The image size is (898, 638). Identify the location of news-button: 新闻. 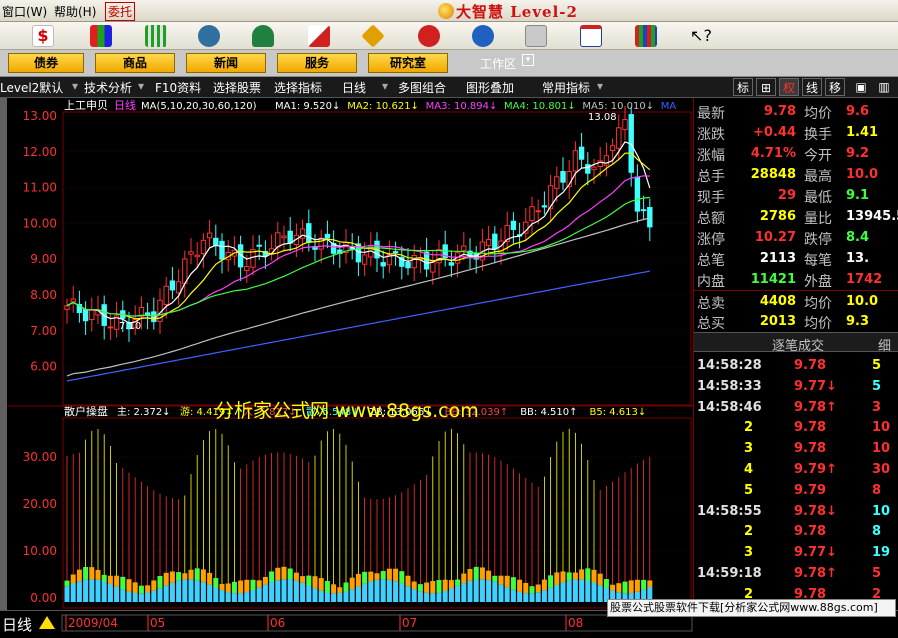
(226, 63).